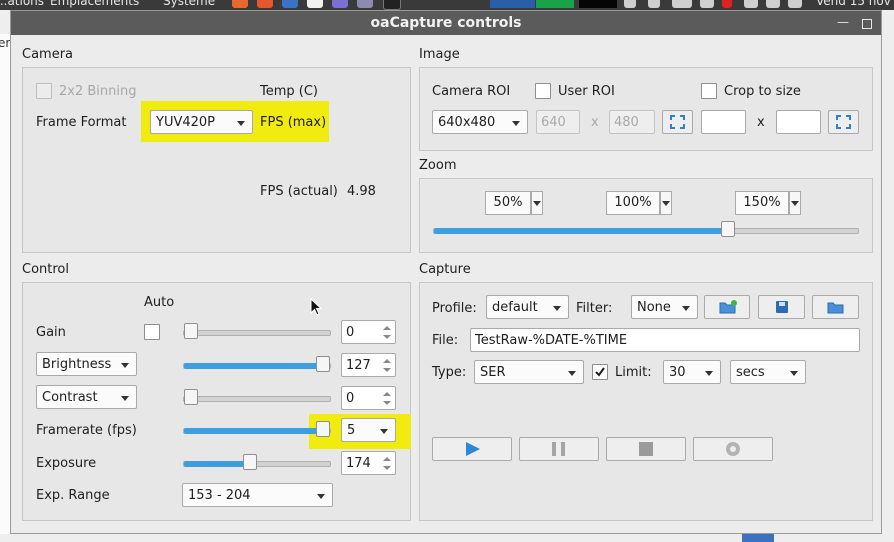  I want to click on crop-x-separator: x, so click(761, 122).